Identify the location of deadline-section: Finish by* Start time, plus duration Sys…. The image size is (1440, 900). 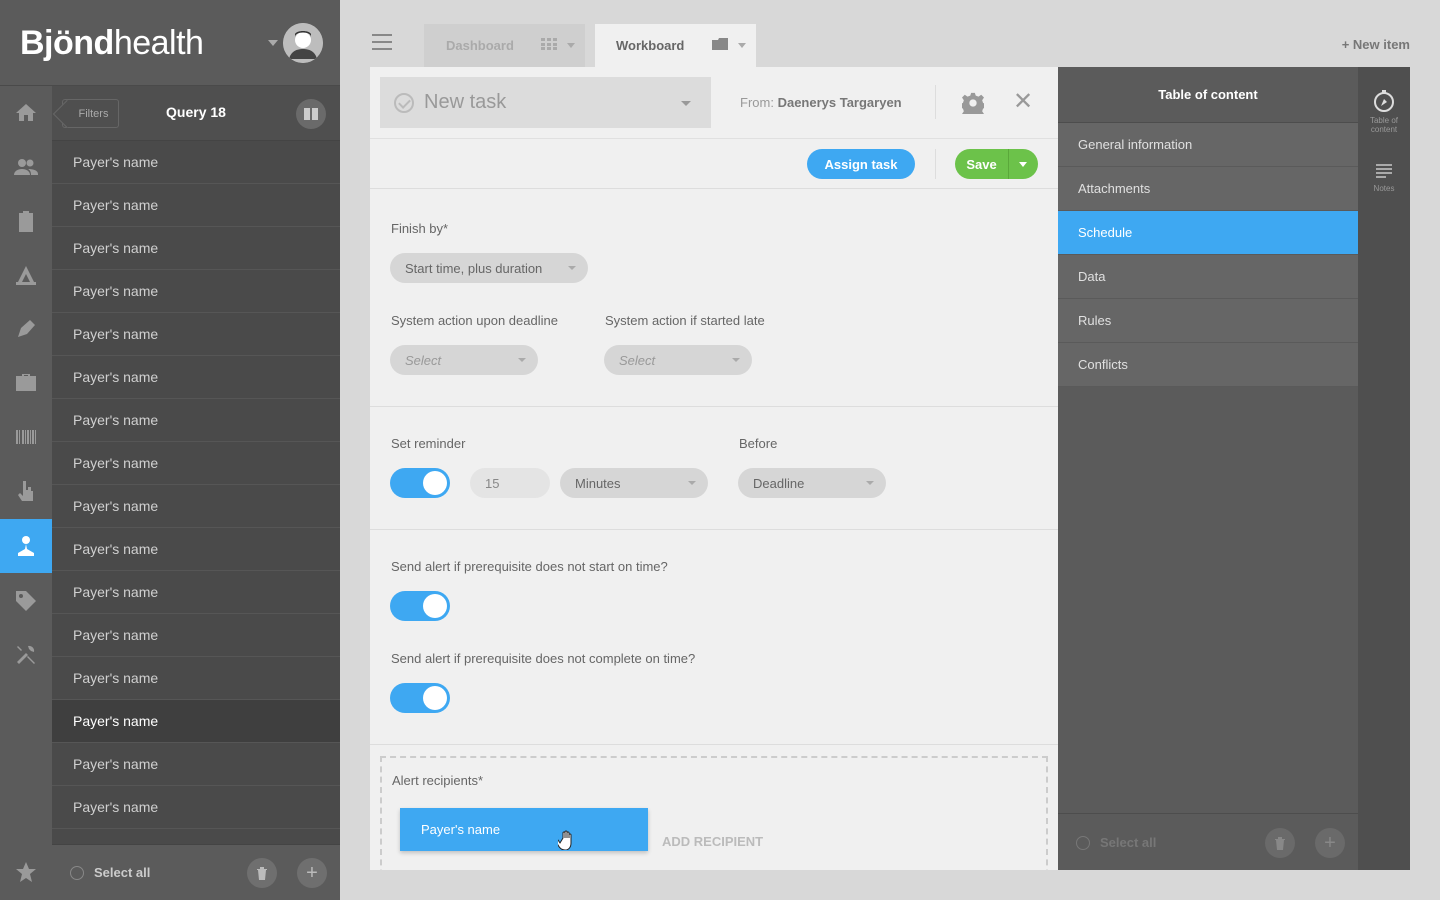
(714, 298).